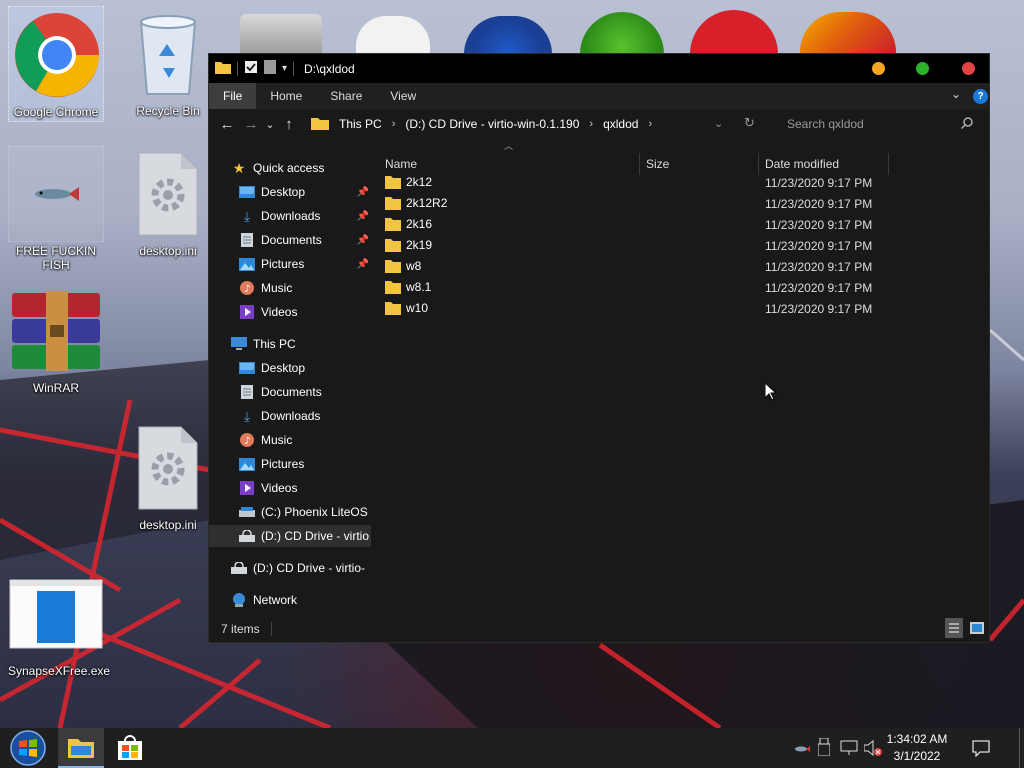 This screenshot has width=1024, height=768. Describe the element at coordinates (679, 287) in the screenshot. I see `file-row: w8.1 11/23/2020 9:17 PM` at that location.